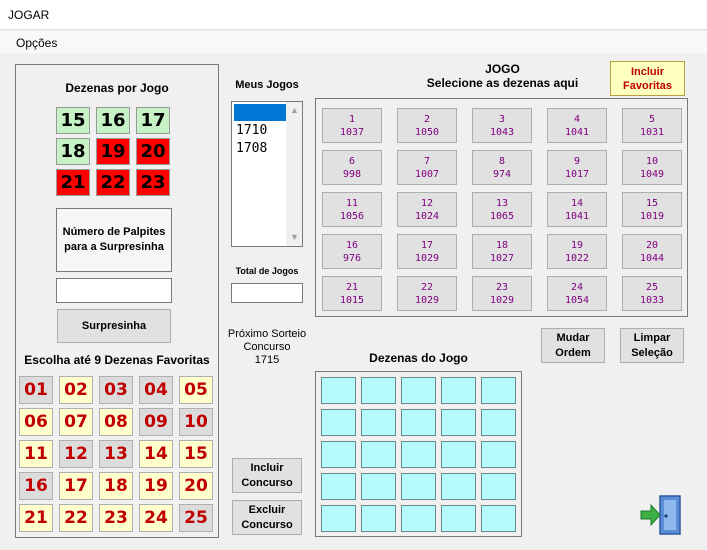  What do you see at coordinates (577, 125) in the screenshot?
I see `game-number-button-4: 4 1041` at bounding box center [577, 125].